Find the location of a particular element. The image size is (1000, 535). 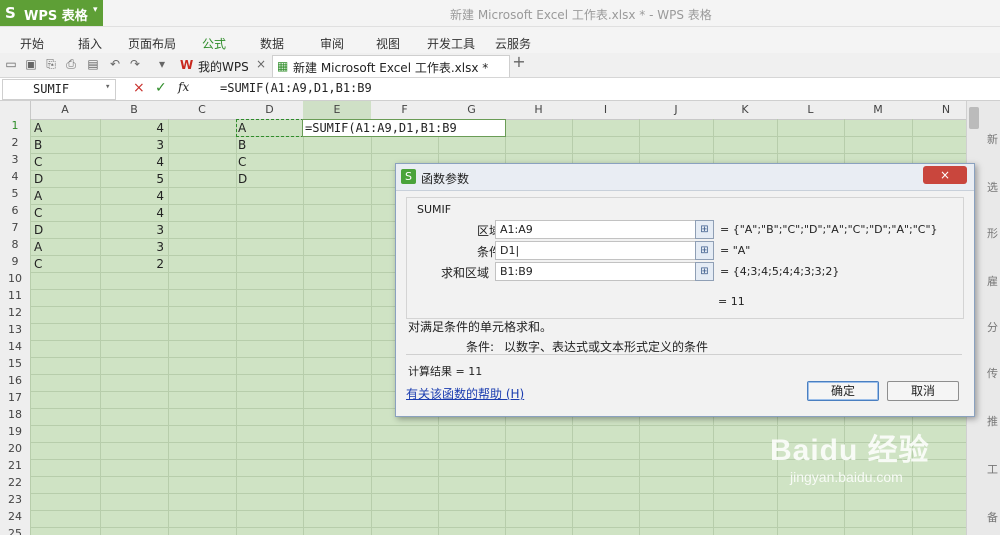

sidebar-item-tools: 工 is located at coordinates (992, 469).